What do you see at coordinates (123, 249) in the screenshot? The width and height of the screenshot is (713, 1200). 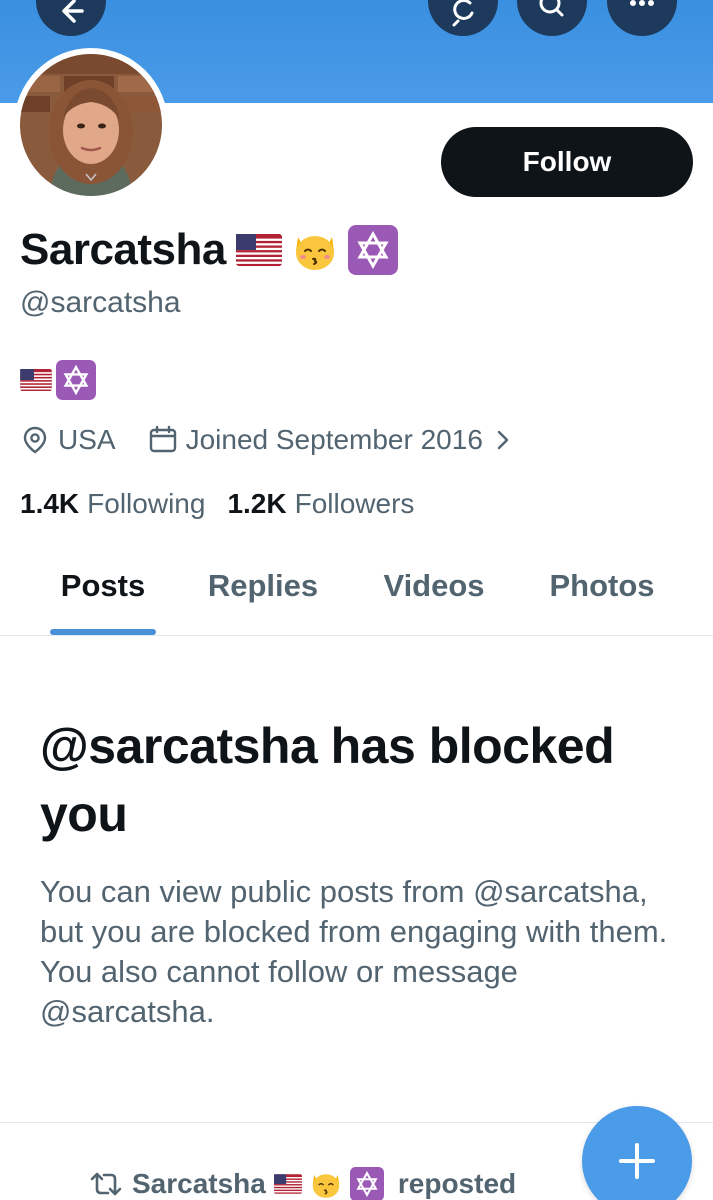 I see `display-name: Sarcatsha` at bounding box center [123, 249].